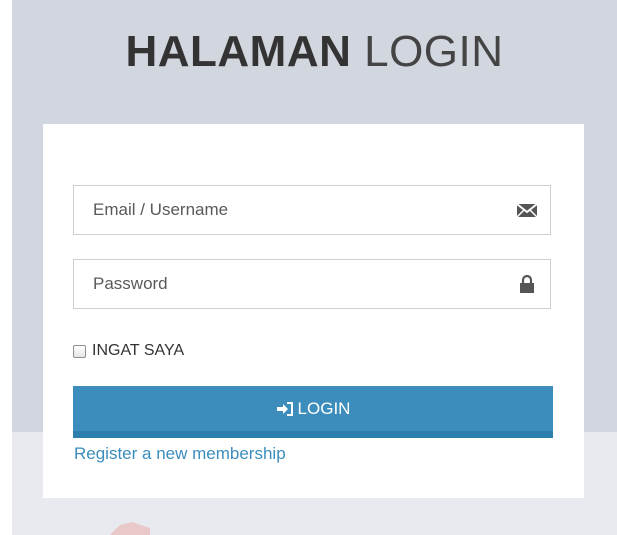 This screenshot has height=535, width=617. What do you see at coordinates (527, 283) in the screenshot?
I see `lock-icon` at bounding box center [527, 283].